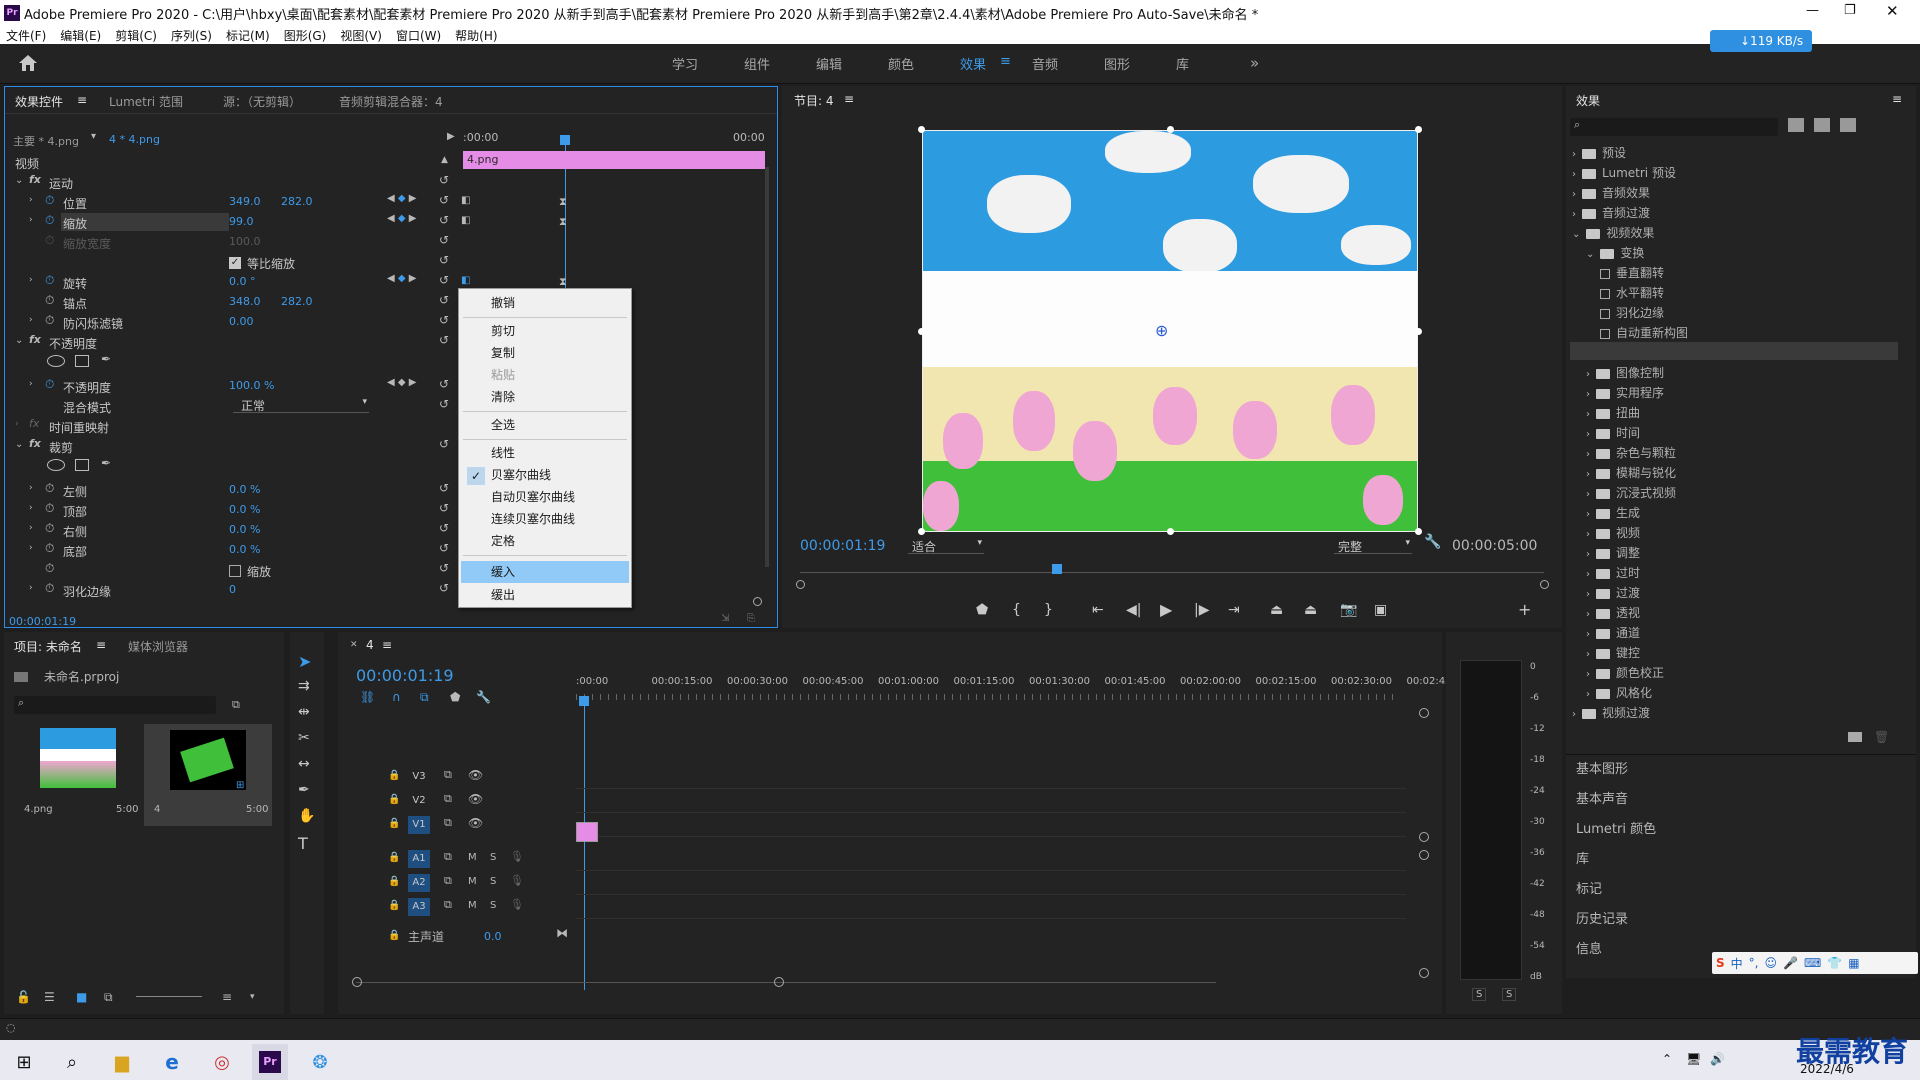  Describe the element at coordinates (306, 816) in the screenshot. I see `hand-tool-icon: ✋` at that location.